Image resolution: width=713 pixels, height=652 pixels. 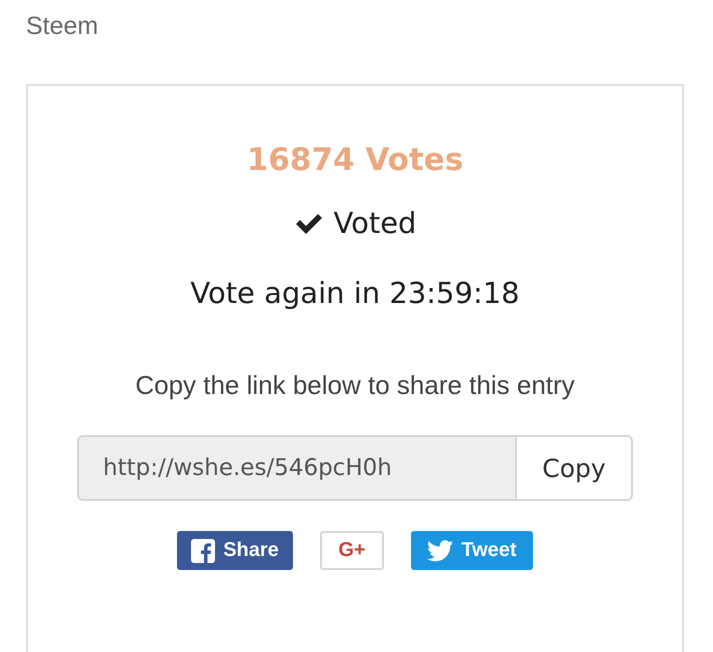 What do you see at coordinates (440, 551) in the screenshot?
I see `bird-icon` at bounding box center [440, 551].